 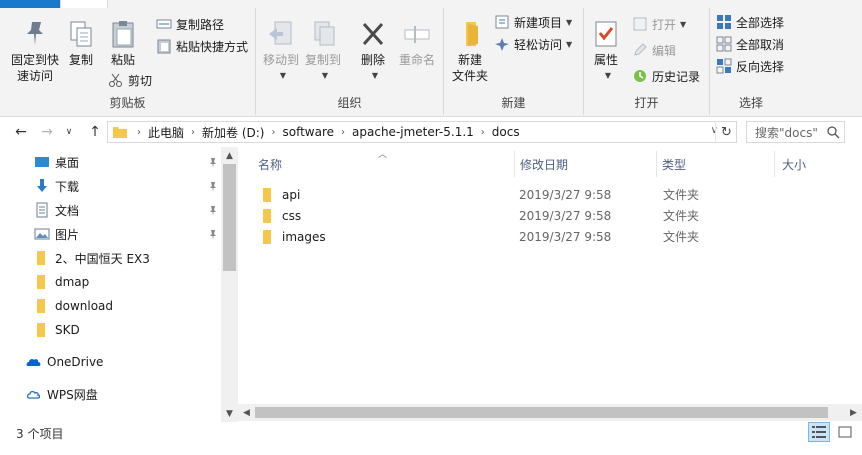 What do you see at coordinates (750, 66) in the screenshot?
I see `invert-selection-button: 反向选择` at bounding box center [750, 66].